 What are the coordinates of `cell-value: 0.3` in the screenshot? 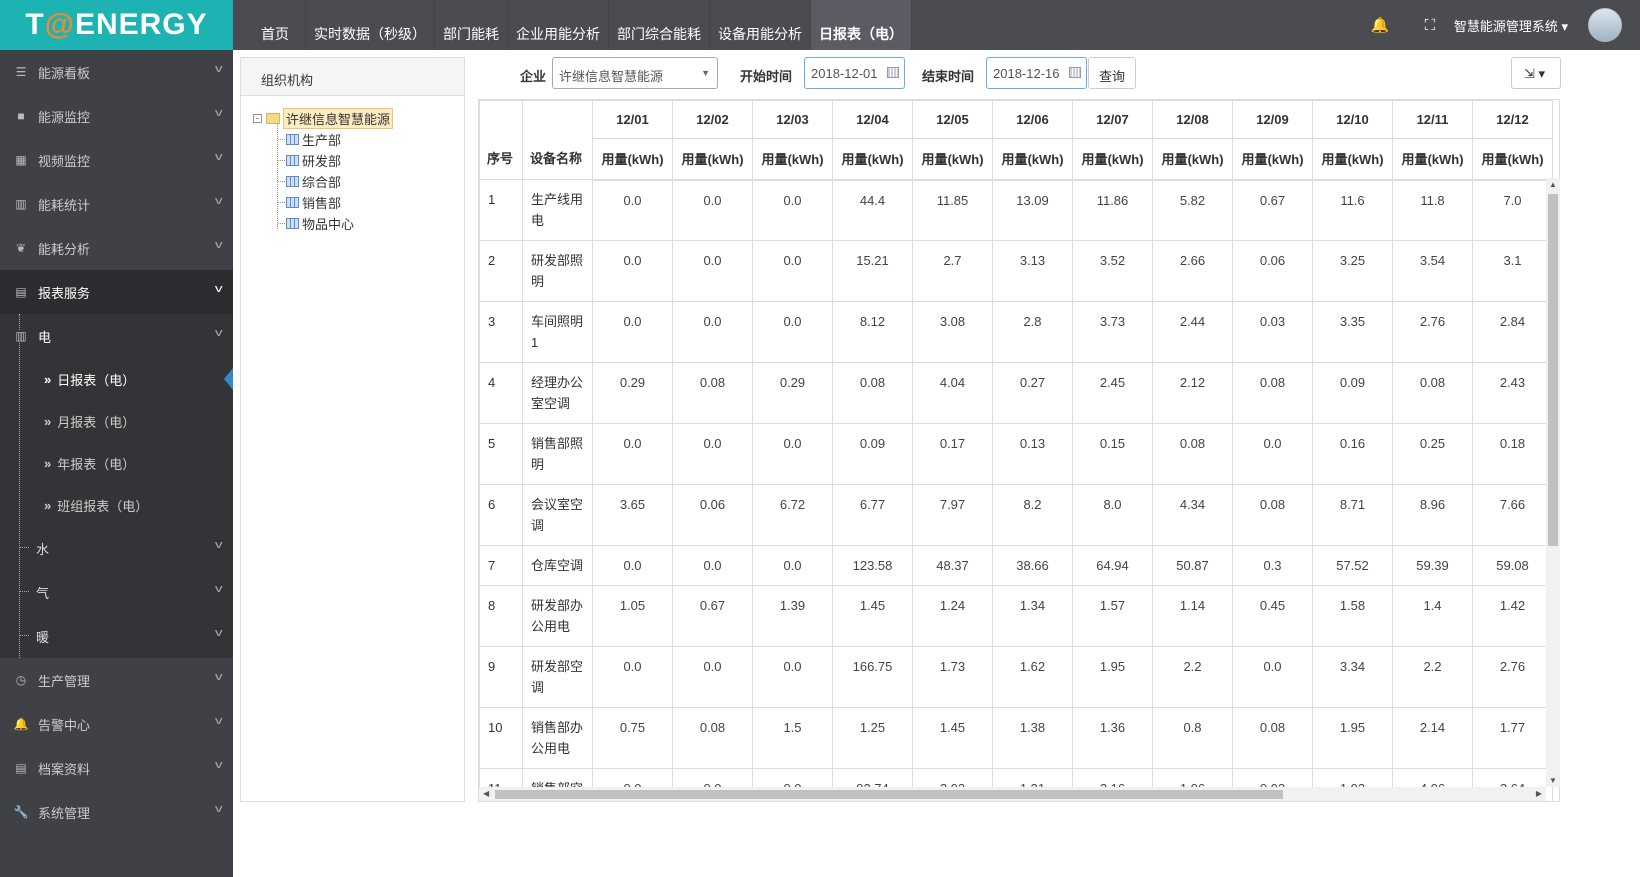 It's located at (1272, 565).